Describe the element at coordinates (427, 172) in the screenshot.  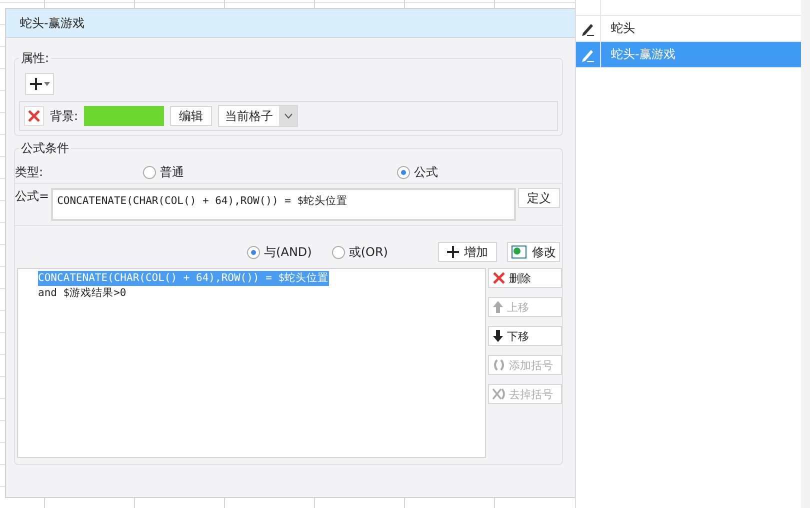
I see `radio-option: 公式` at that location.